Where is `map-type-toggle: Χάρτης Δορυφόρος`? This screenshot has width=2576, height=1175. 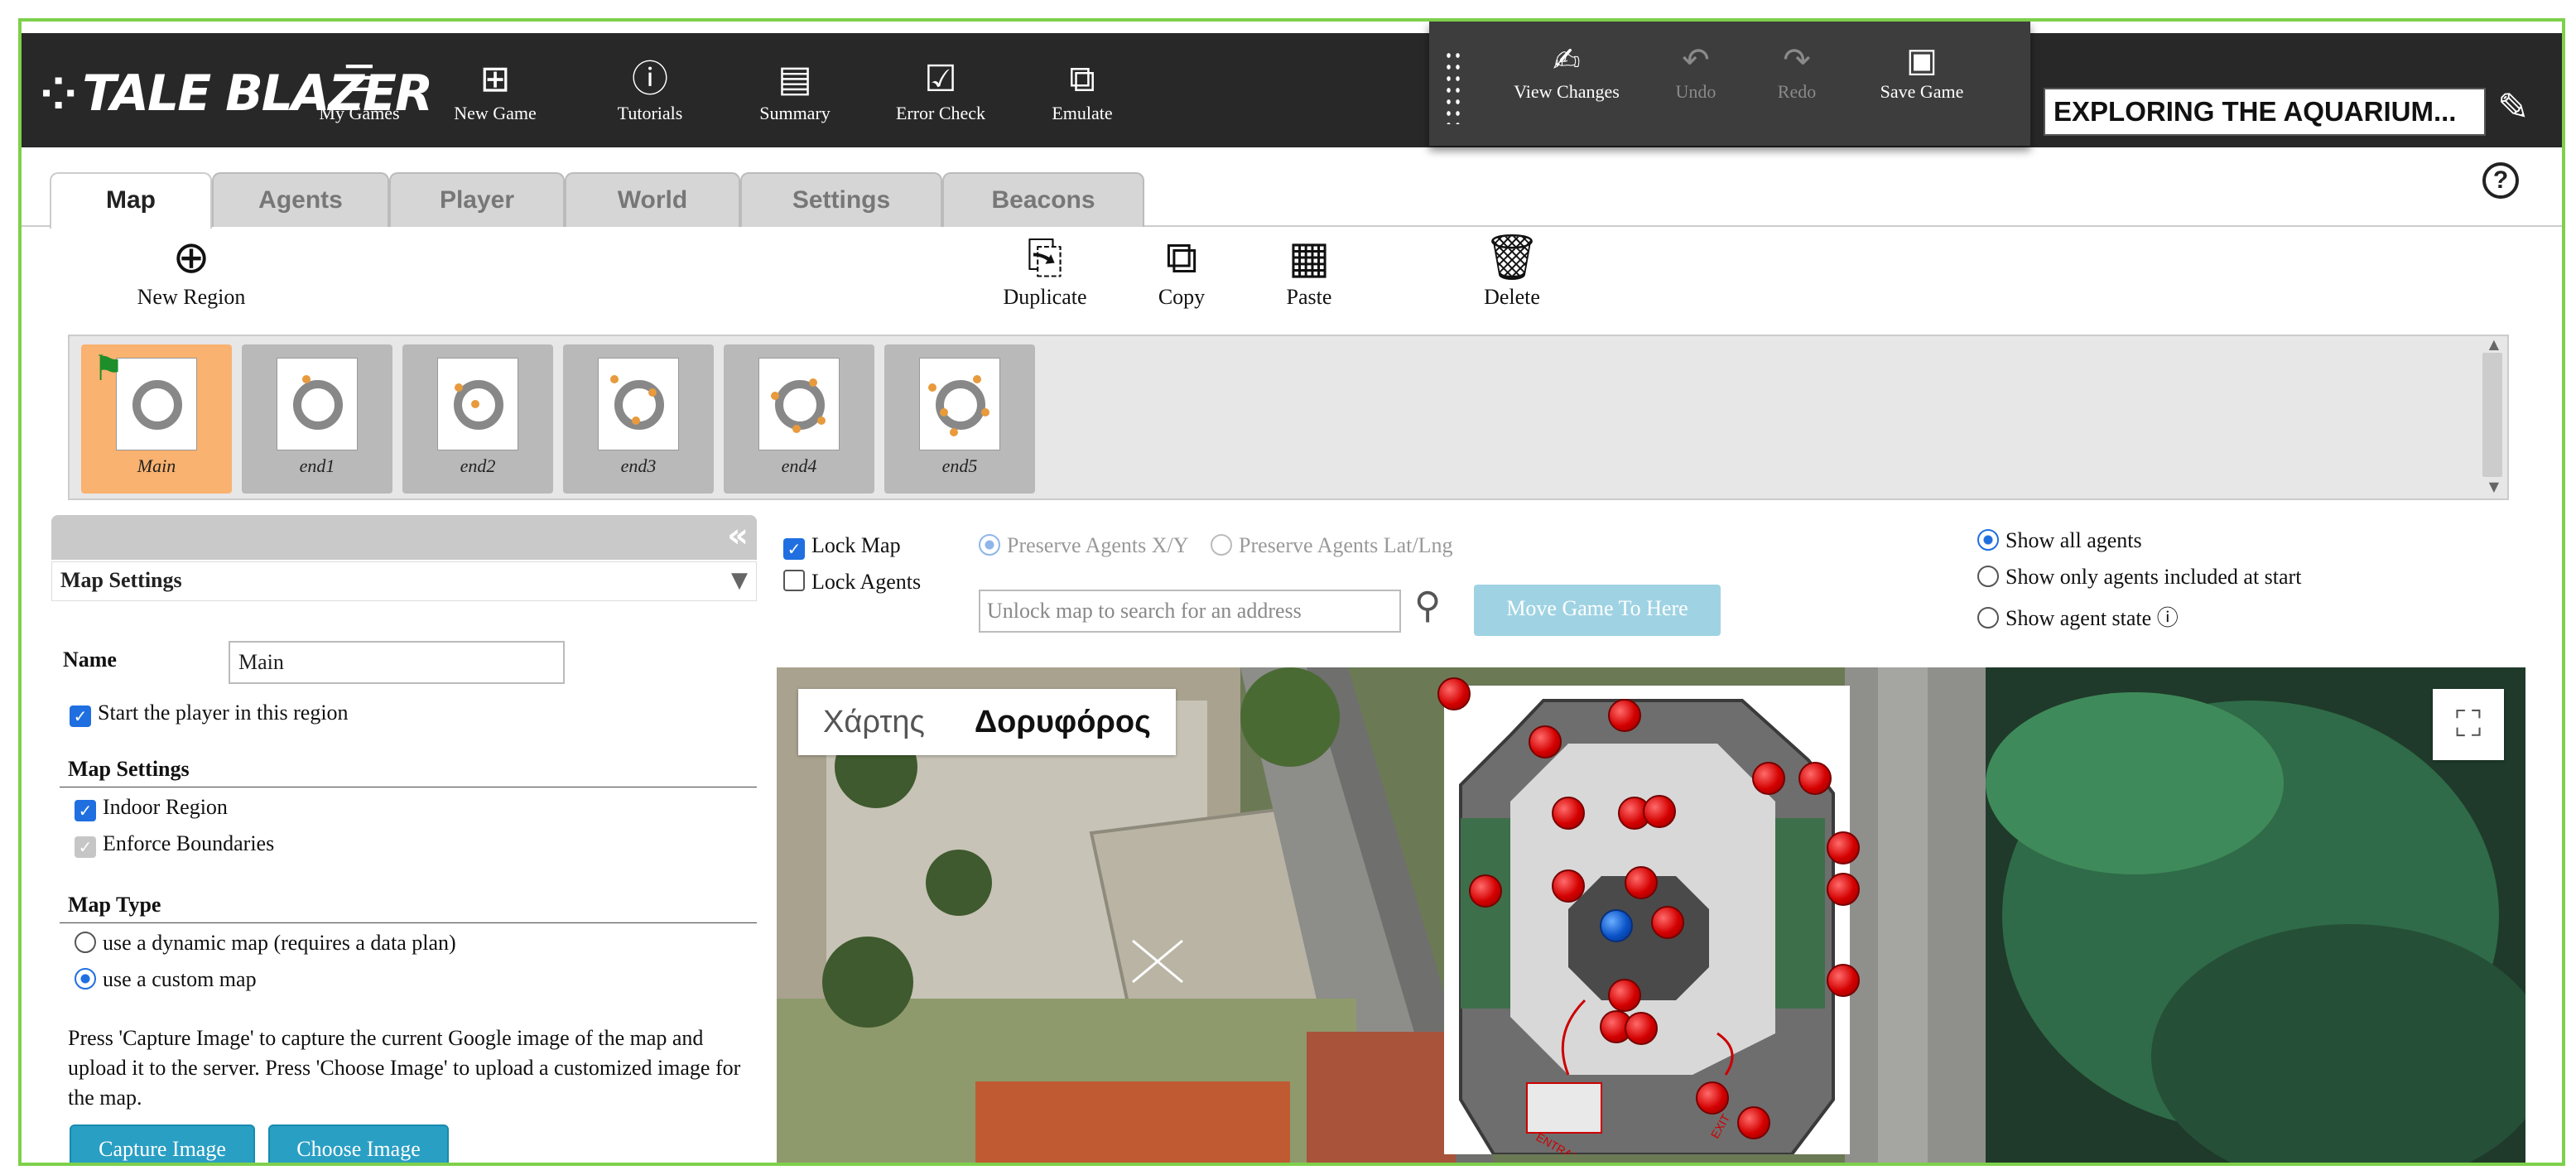 map-type-toggle: Χάρτης Δορυφόρος is located at coordinates (987, 722).